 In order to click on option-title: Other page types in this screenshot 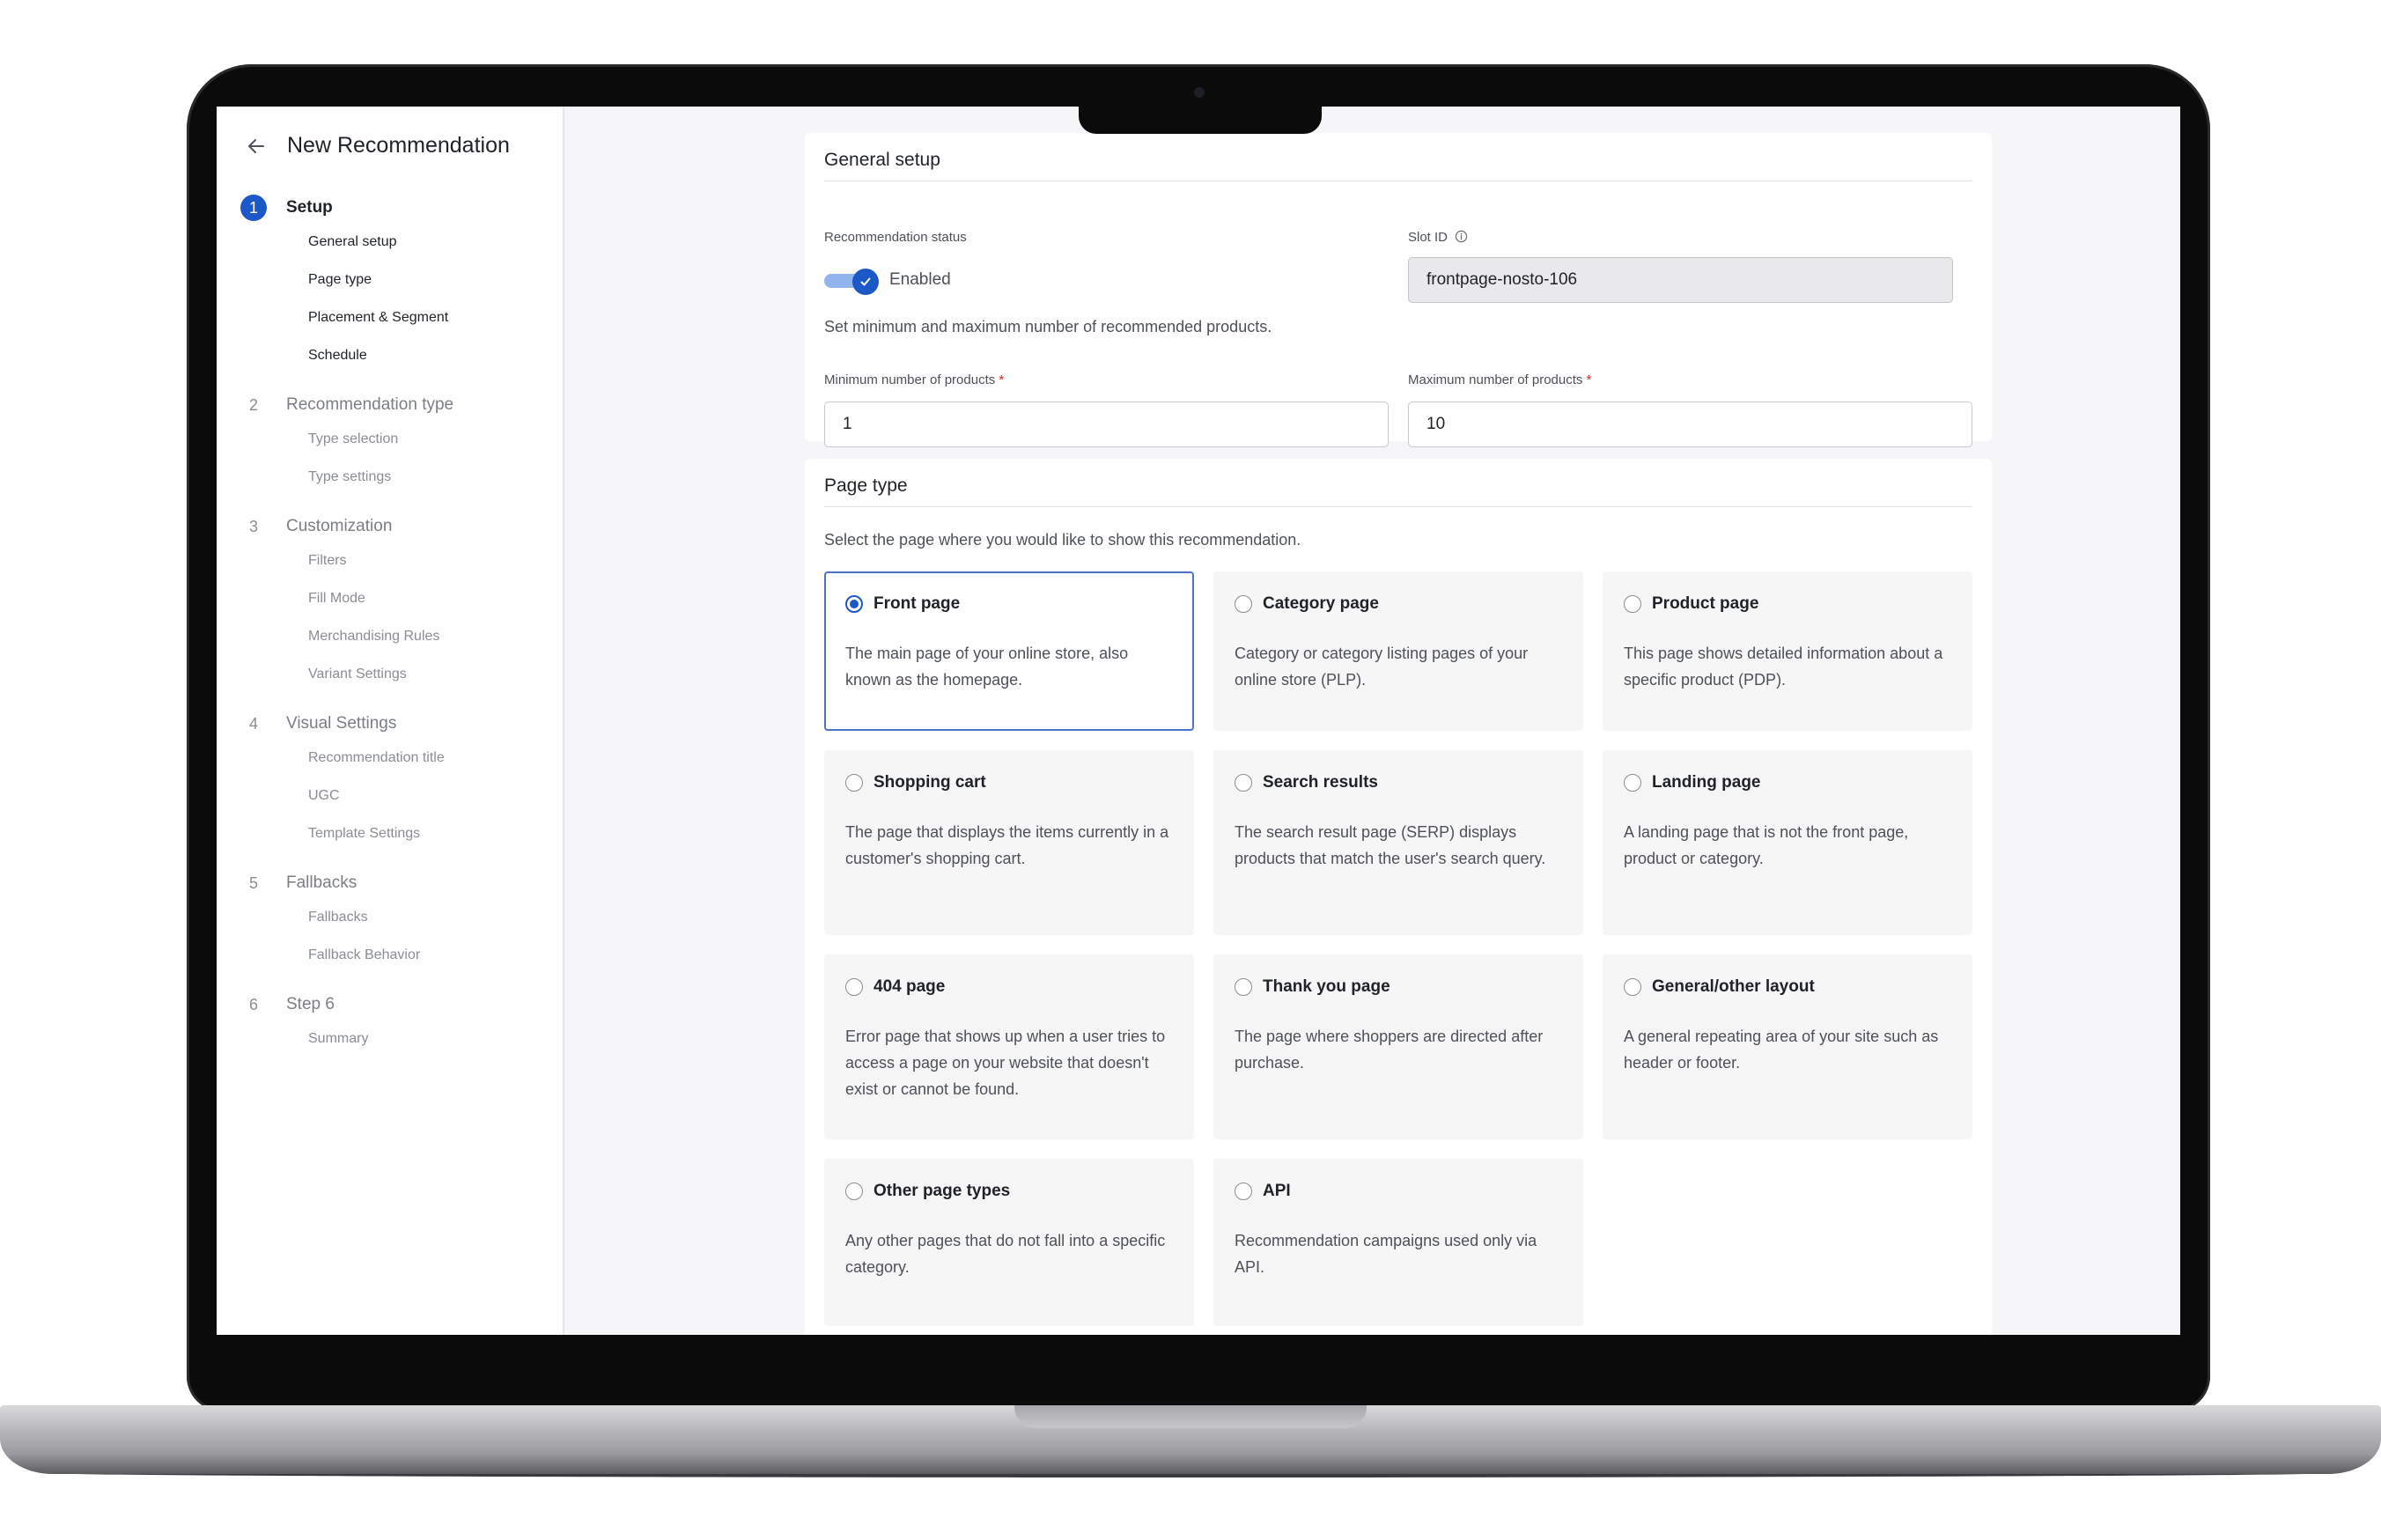, I will do `click(942, 1191)`.